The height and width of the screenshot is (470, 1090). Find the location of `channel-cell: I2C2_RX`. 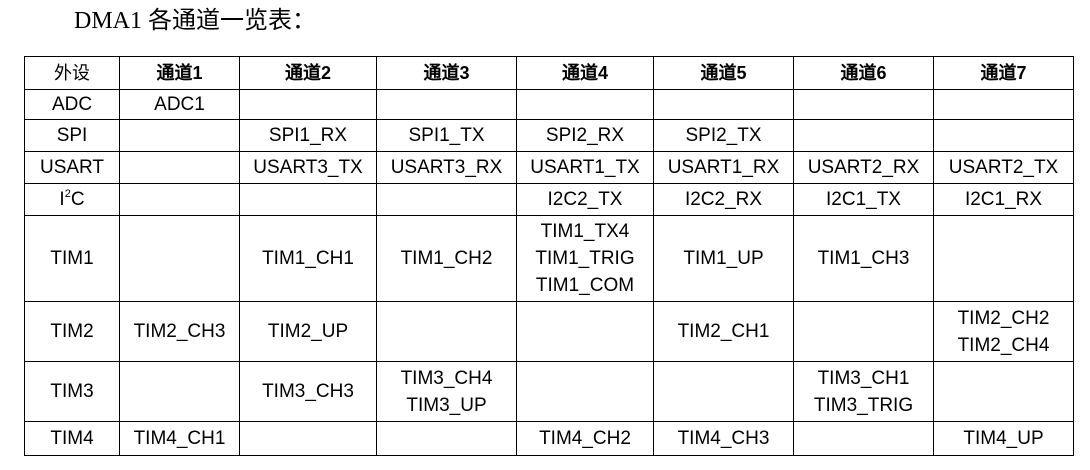

channel-cell: I2C2_RX is located at coordinates (723, 199).